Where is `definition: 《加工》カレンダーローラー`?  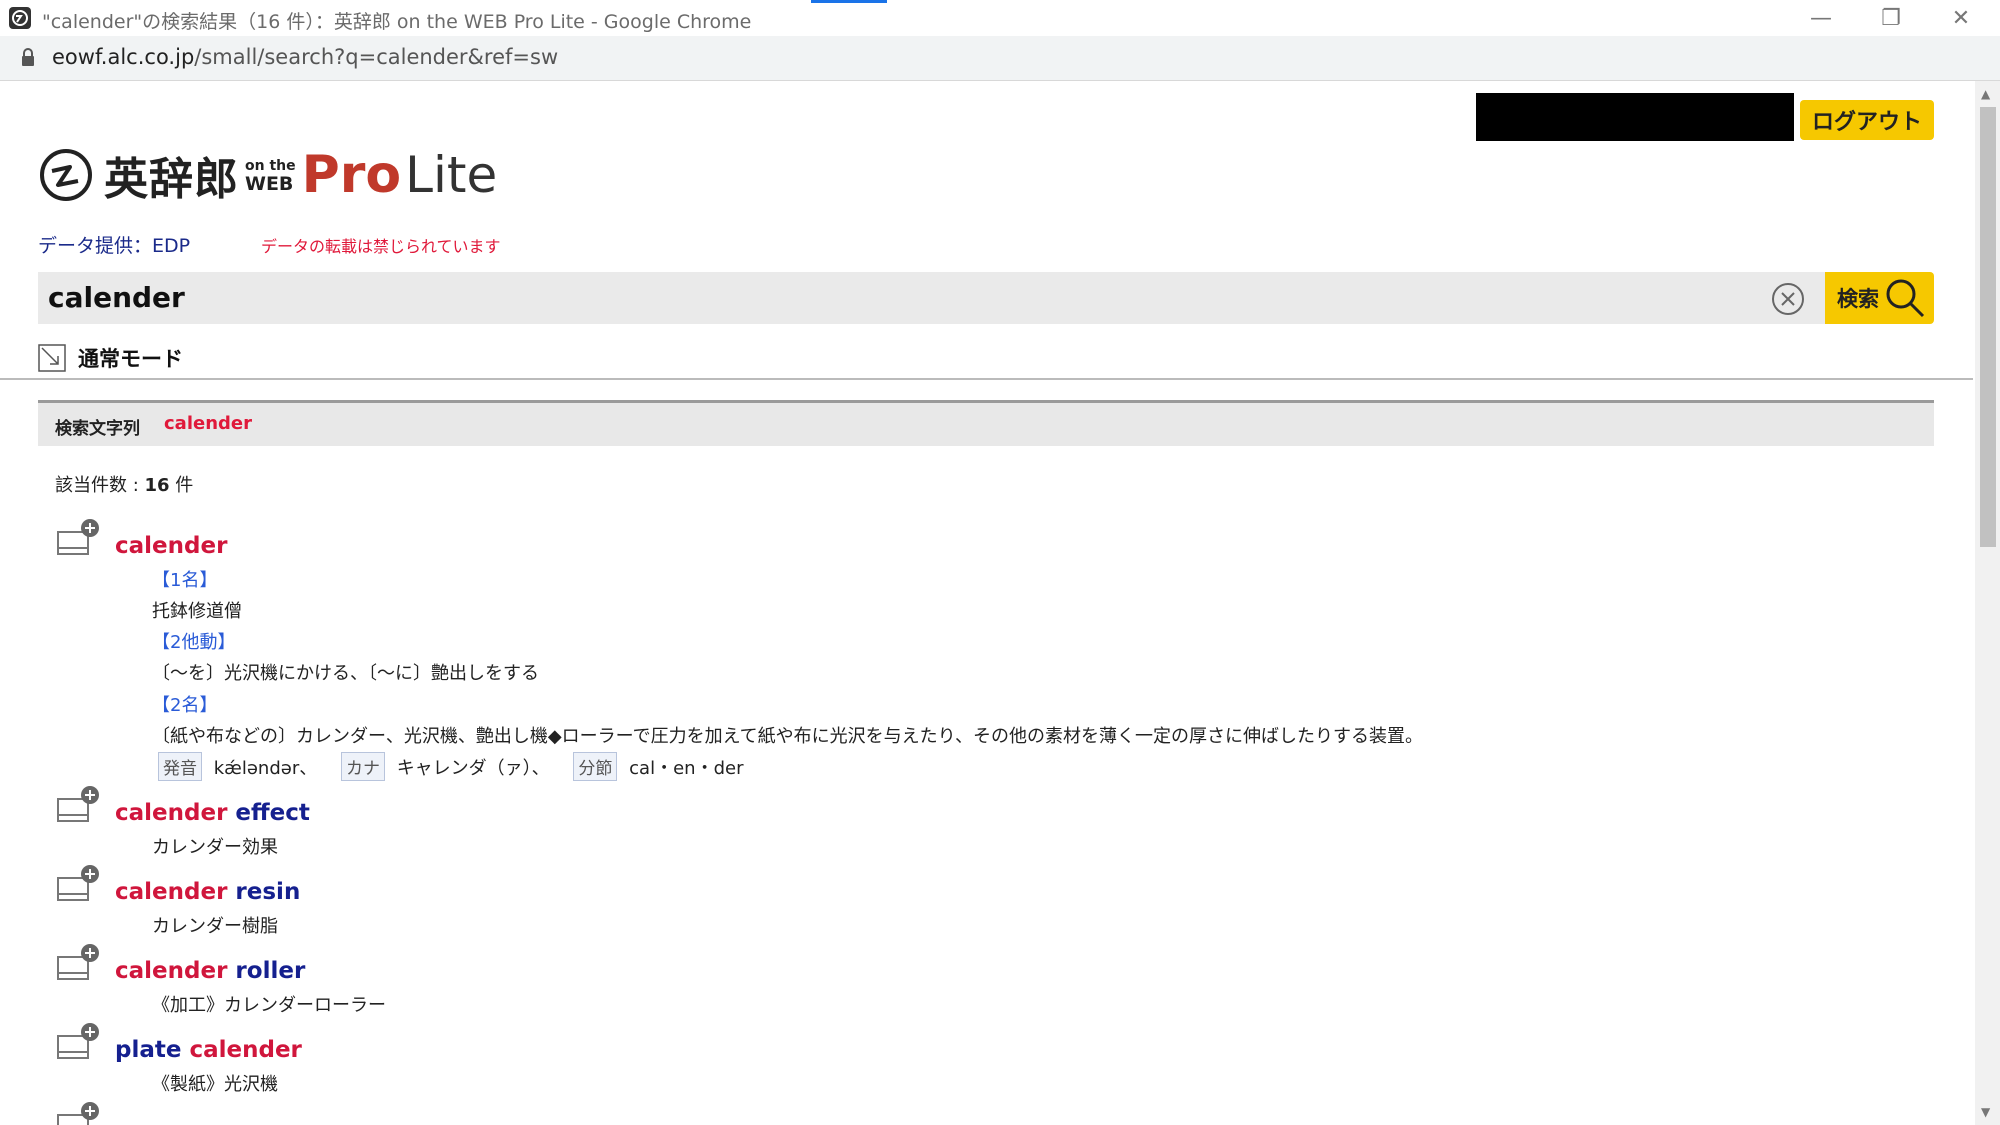
definition: 《加工》カレンダーローラー is located at coordinates (269, 1005).